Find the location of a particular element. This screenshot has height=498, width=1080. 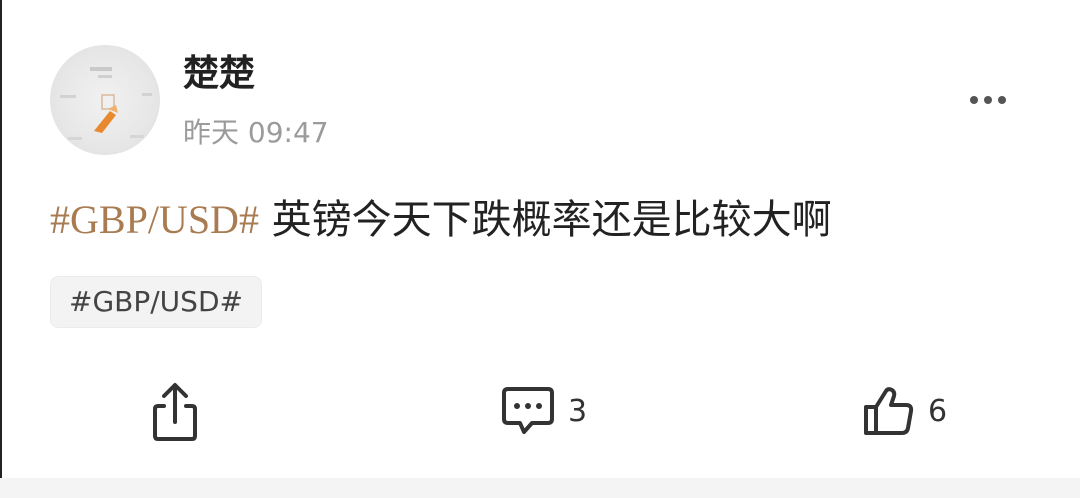

post-text: 英镑今天下跌概率还是比较大啊 is located at coordinates (545, 220).